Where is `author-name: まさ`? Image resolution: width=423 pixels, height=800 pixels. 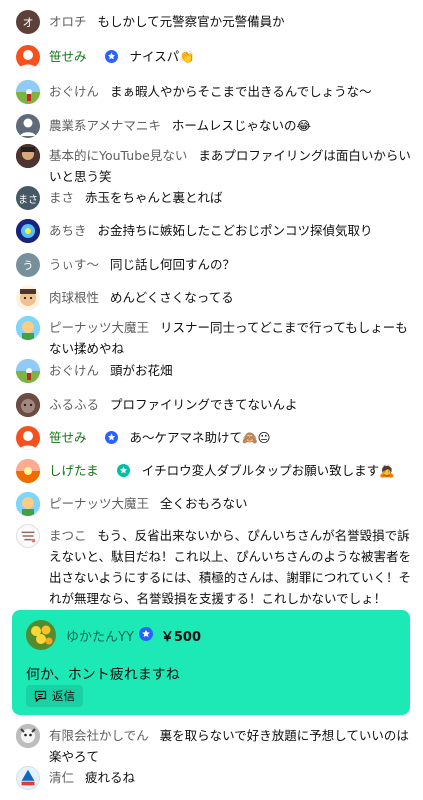 author-name: まさ is located at coordinates (61, 197).